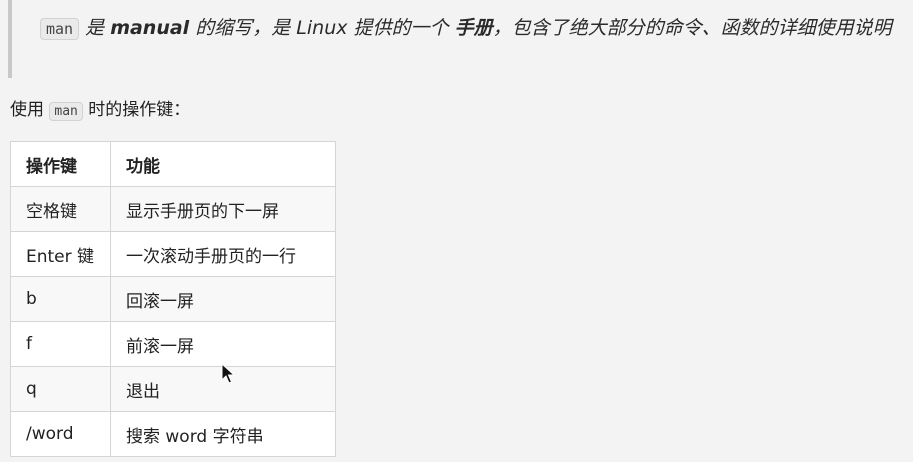  I want to click on table-row: b 回滚一屏, so click(173, 299).